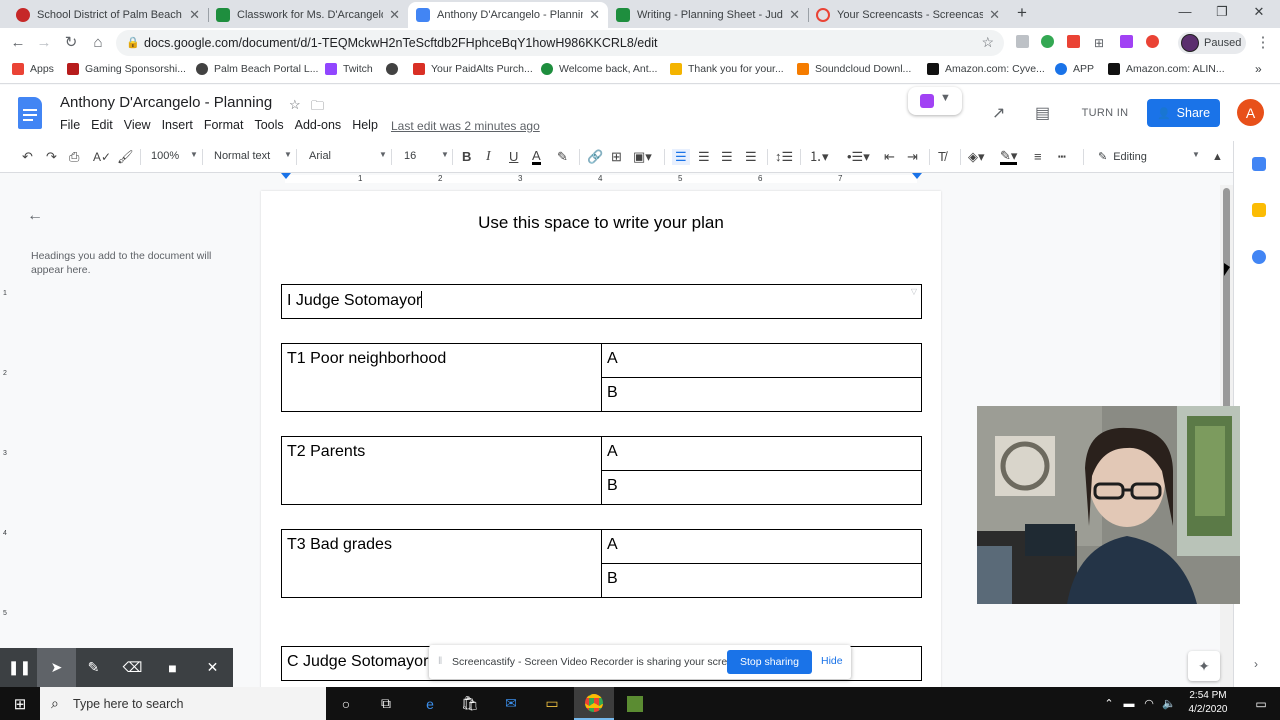 This screenshot has height=720, width=1280. Describe the element at coordinates (508, 15) in the screenshot. I see `tab-planning-doc: Anthony D'Arcangelo - Planning ✕` at that location.